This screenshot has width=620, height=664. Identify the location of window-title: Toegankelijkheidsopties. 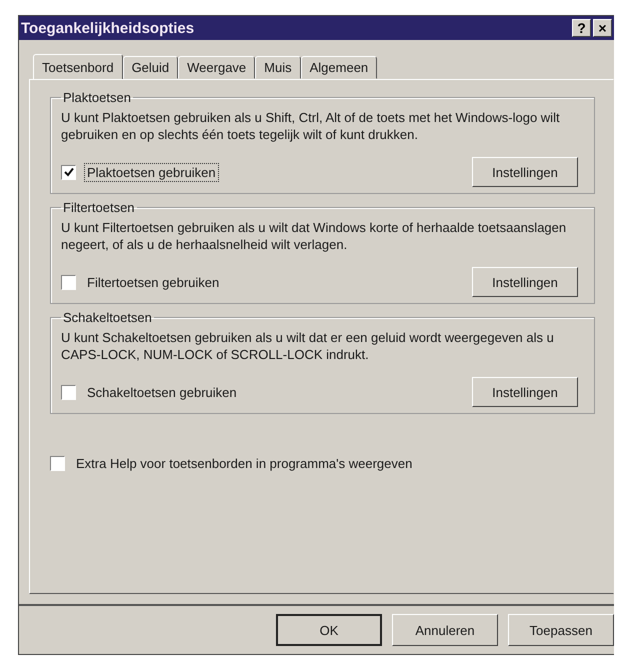
(107, 28).